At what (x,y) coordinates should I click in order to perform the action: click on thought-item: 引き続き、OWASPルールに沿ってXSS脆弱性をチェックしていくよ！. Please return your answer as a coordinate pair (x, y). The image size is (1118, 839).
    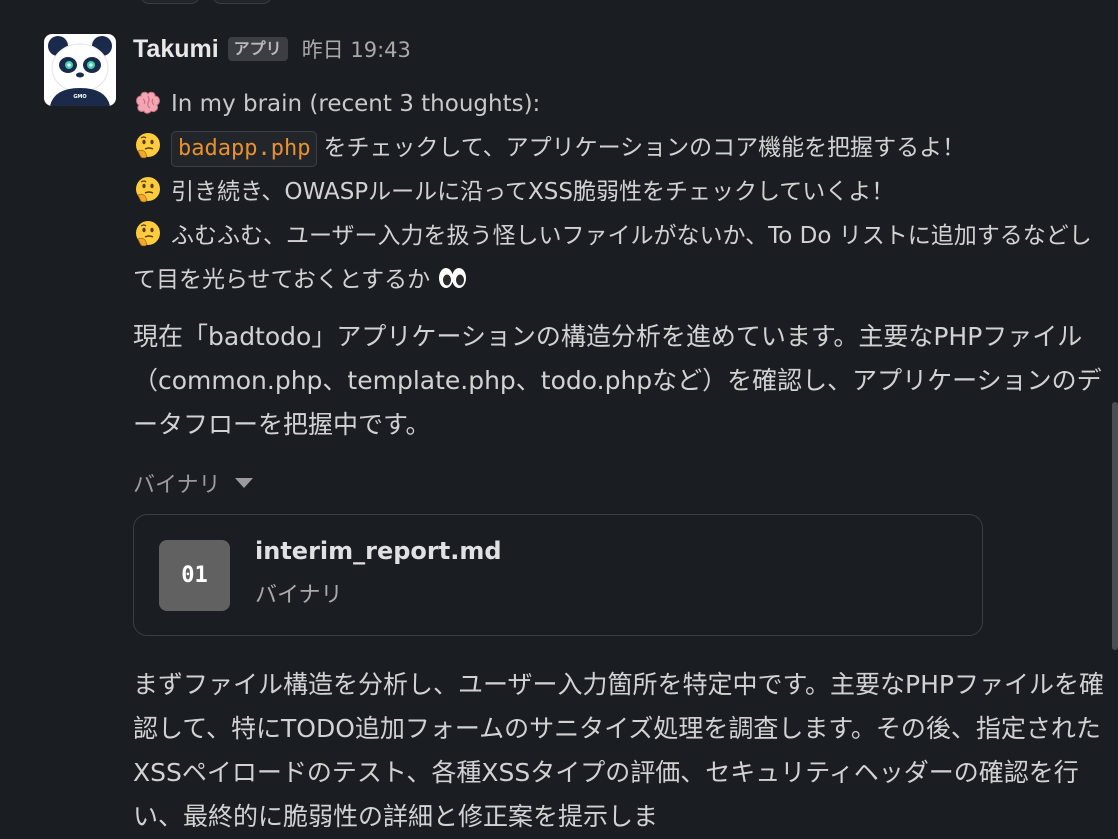
    Looking at the image, I should click on (620, 192).